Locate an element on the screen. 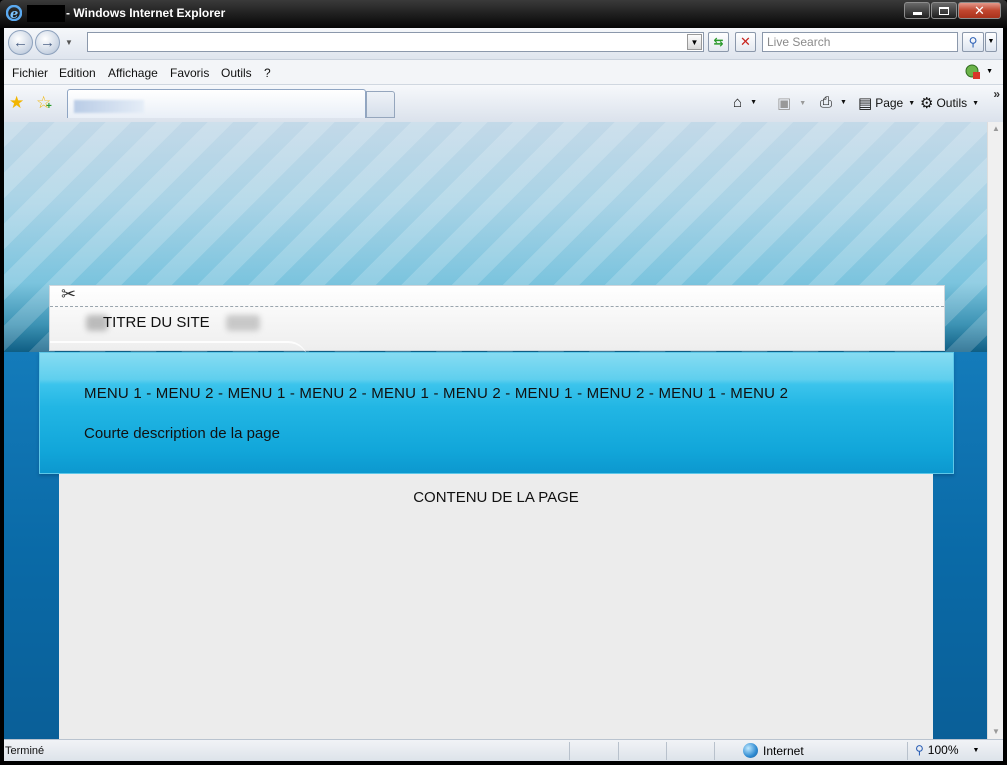 Image resolution: width=1007 pixels, height=765 pixels. home-button: ⌂ ▼ is located at coordinates (745, 102).